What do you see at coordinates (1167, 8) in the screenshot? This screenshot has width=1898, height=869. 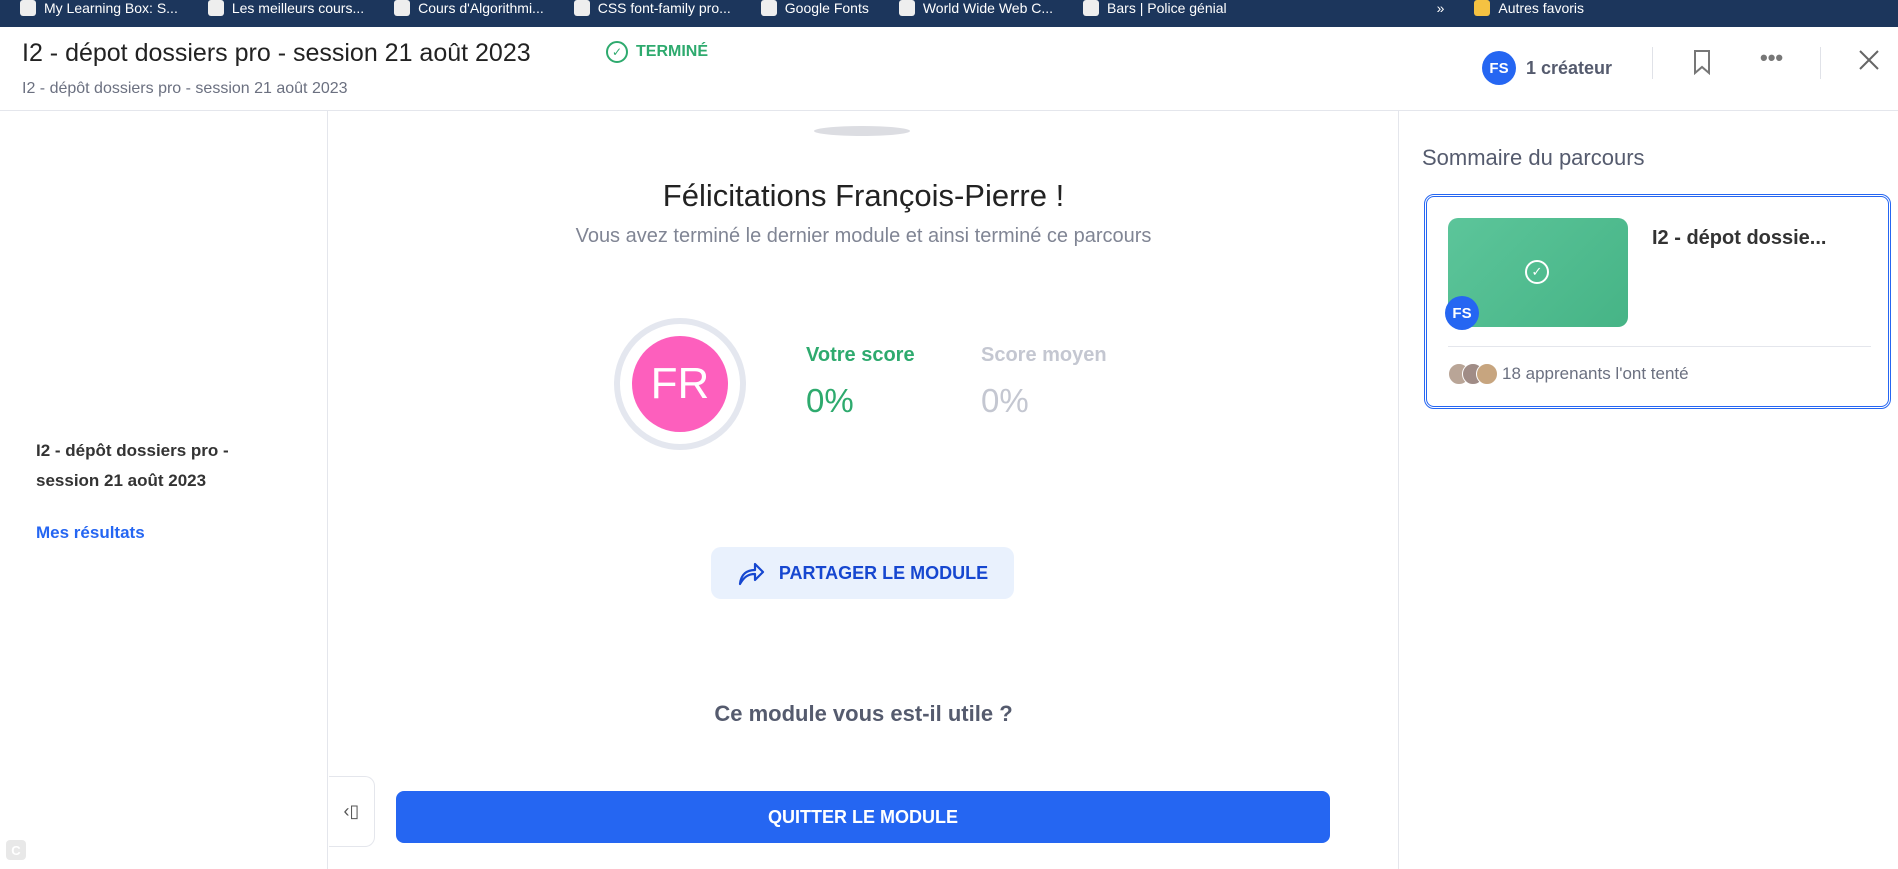 I see `bookmark-label: Bars | Police génial` at bounding box center [1167, 8].